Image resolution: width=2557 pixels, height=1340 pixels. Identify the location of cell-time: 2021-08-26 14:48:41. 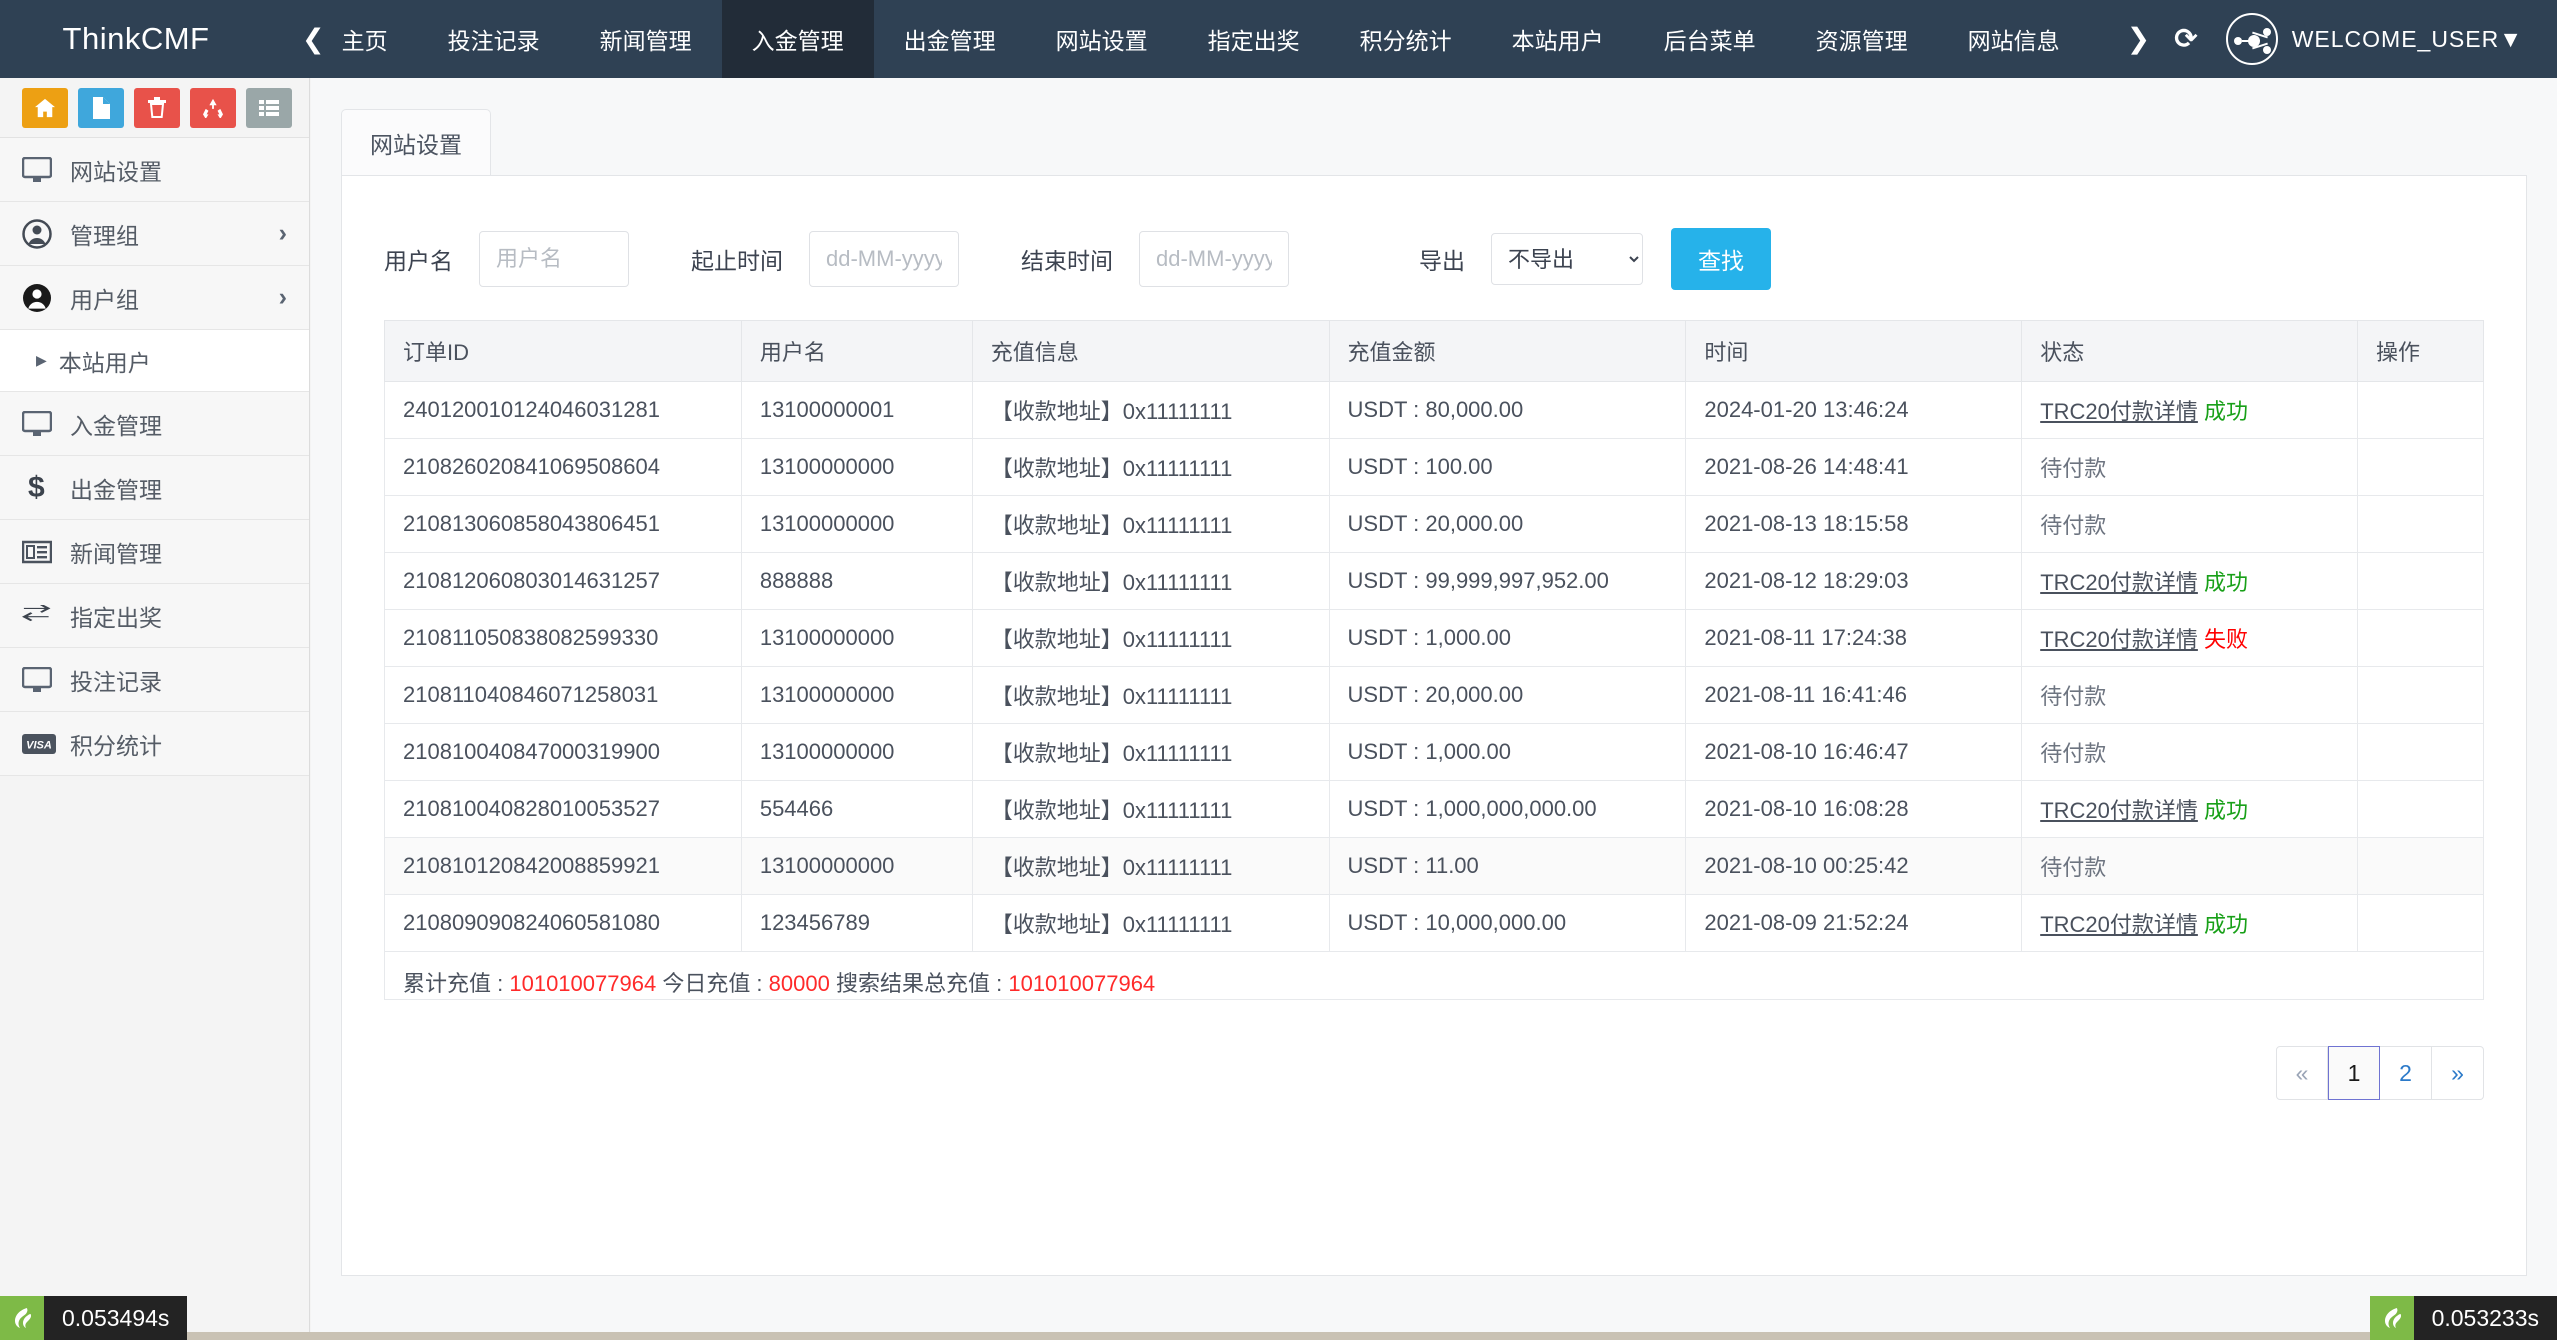
(1854, 467).